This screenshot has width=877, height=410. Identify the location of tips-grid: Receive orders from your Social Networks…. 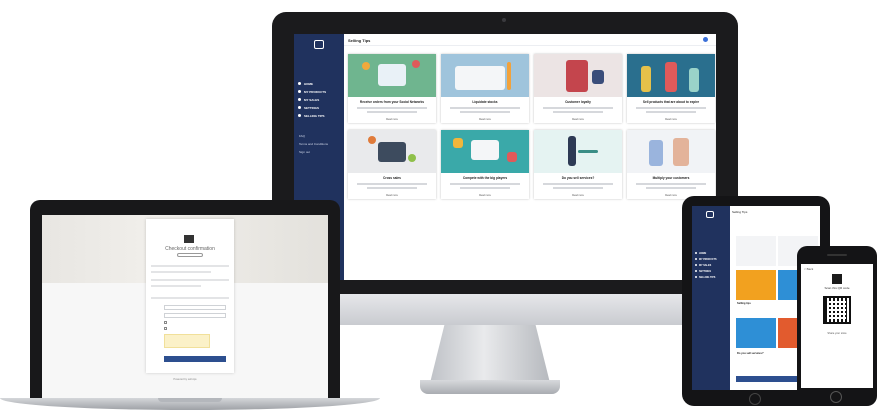
(531, 126).